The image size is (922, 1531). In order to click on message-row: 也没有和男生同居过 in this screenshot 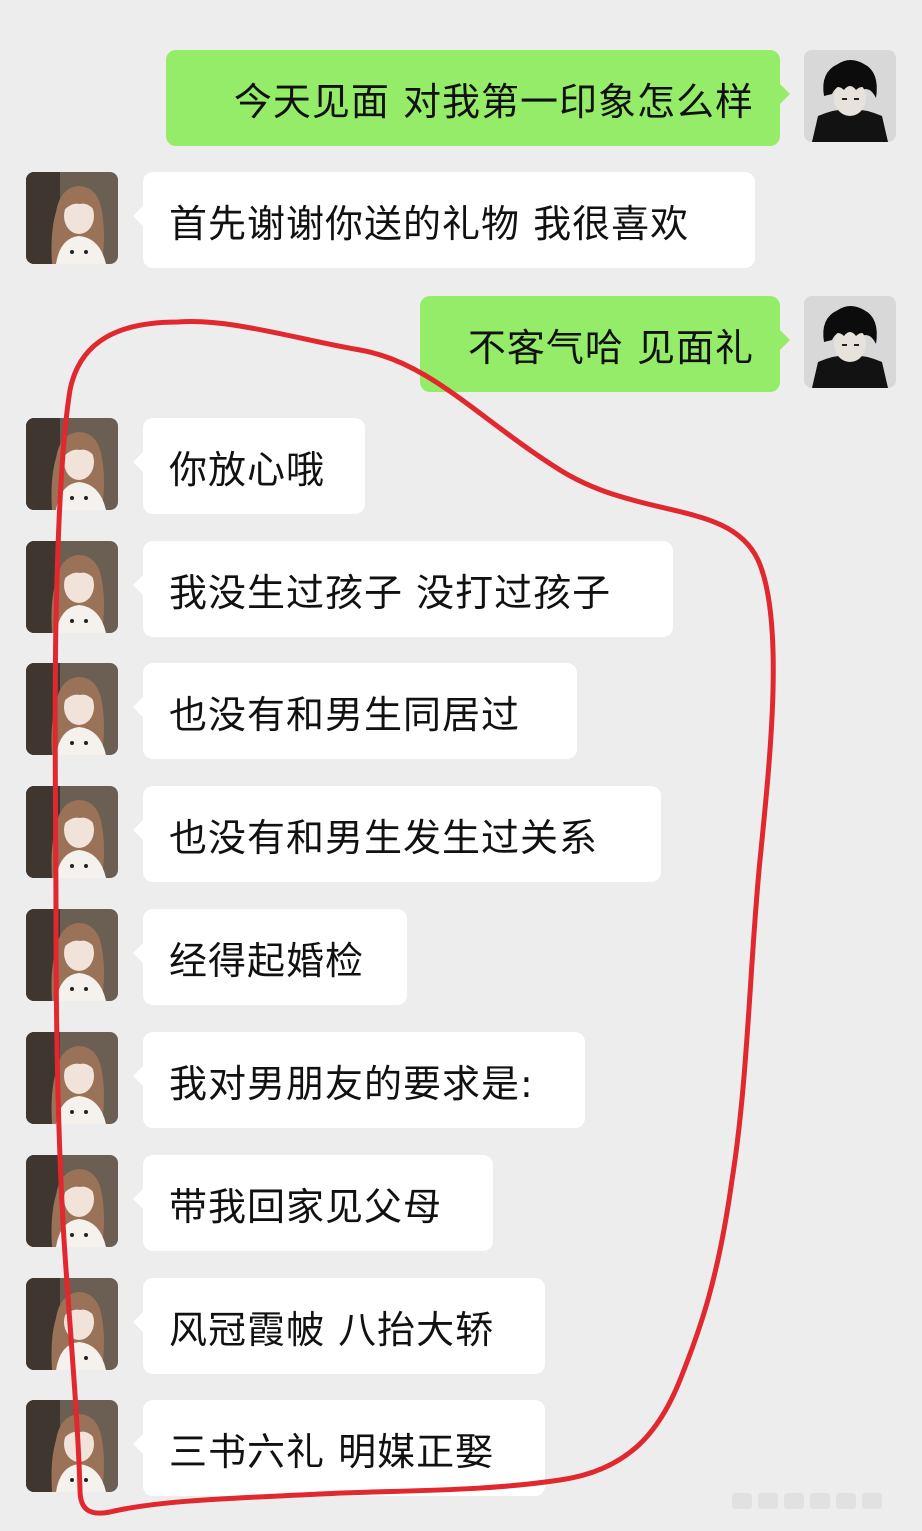, I will do `click(461, 711)`.